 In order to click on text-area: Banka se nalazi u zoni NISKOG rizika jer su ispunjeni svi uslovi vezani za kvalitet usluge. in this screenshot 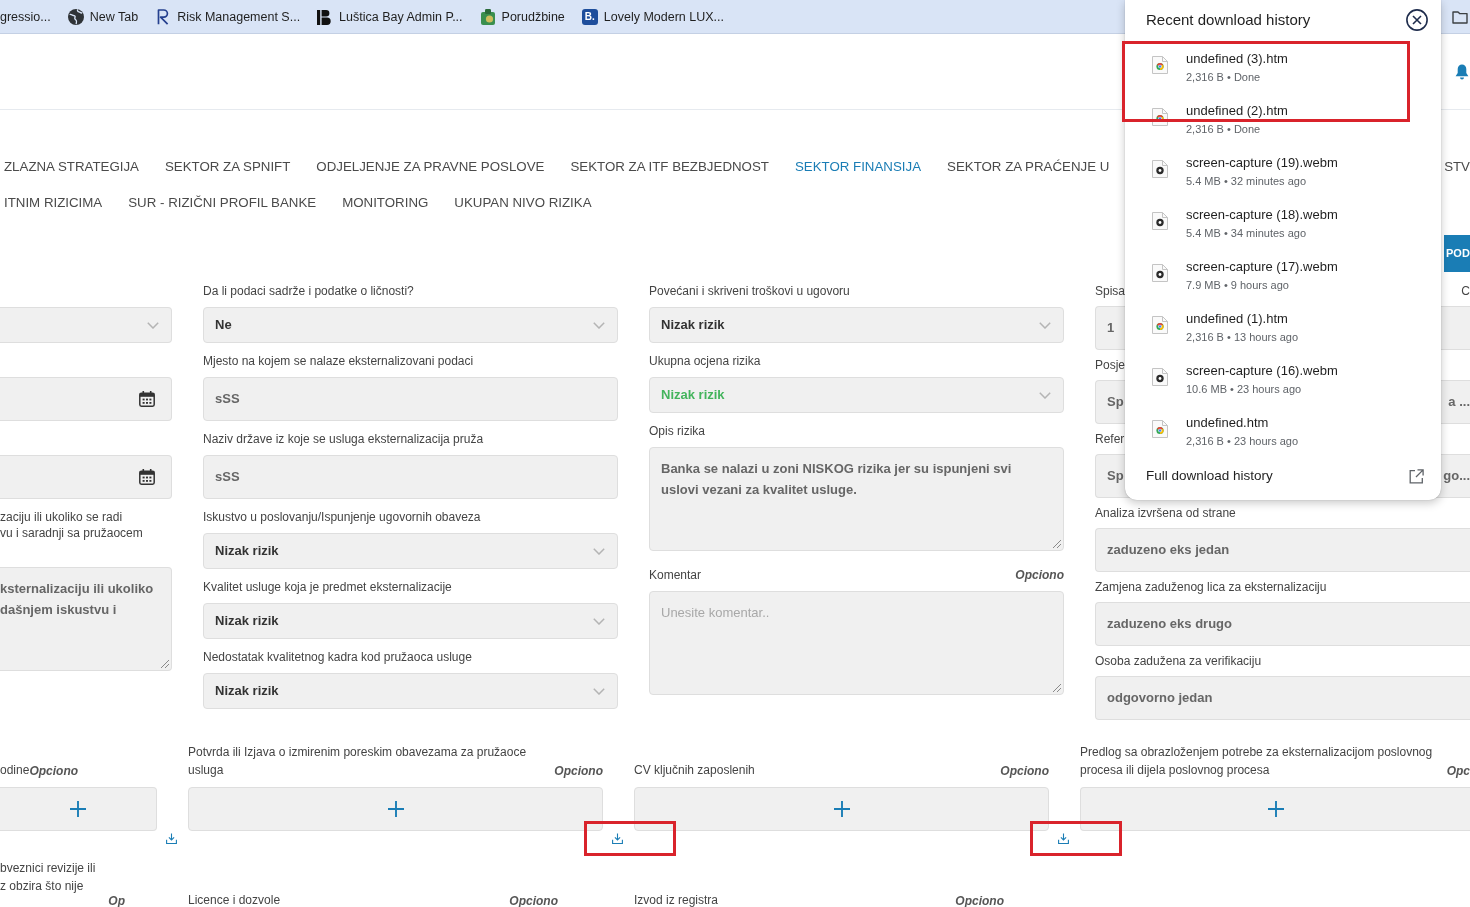, I will do `click(856, 499)`.